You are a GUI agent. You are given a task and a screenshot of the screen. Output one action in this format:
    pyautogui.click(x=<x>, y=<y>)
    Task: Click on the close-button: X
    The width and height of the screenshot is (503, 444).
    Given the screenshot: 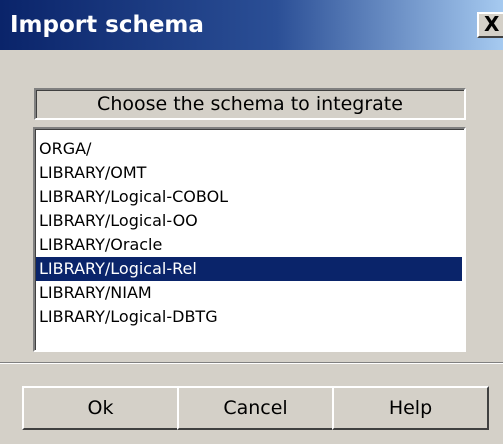 What is the action you would take?
    pyautogui.click(x=490, y=25)
    